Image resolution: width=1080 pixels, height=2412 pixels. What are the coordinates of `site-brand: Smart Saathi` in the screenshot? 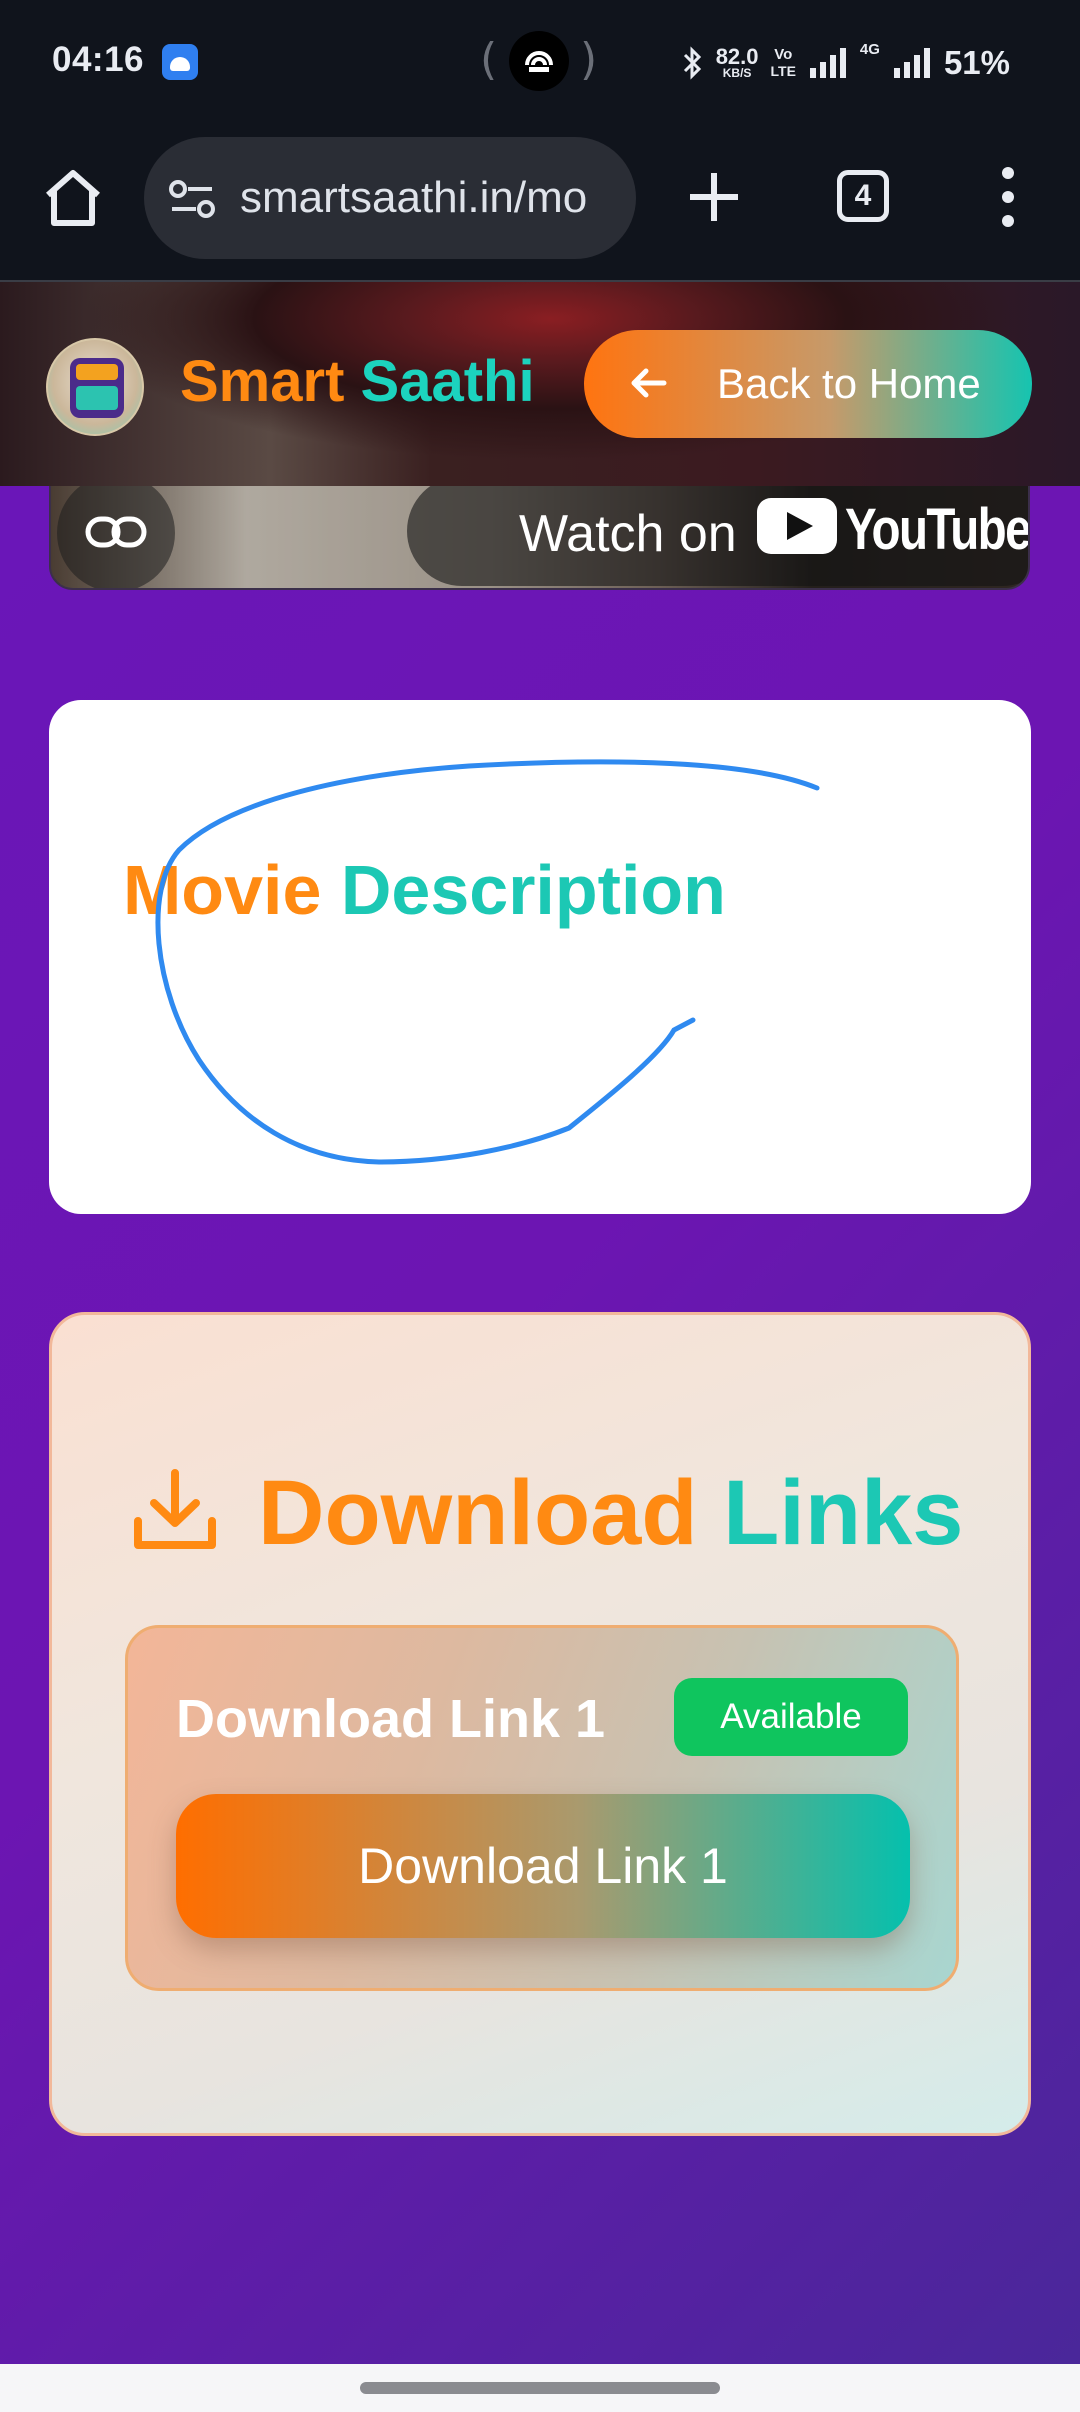 It's located at (357, 381).